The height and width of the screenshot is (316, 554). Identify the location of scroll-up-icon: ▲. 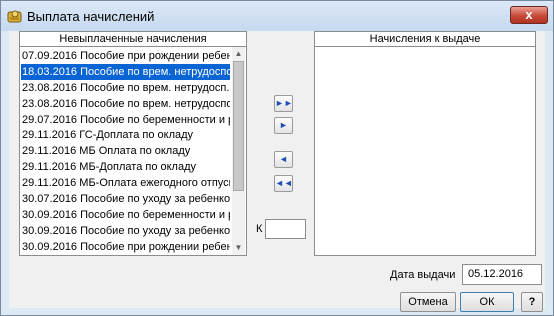
(238, 54).